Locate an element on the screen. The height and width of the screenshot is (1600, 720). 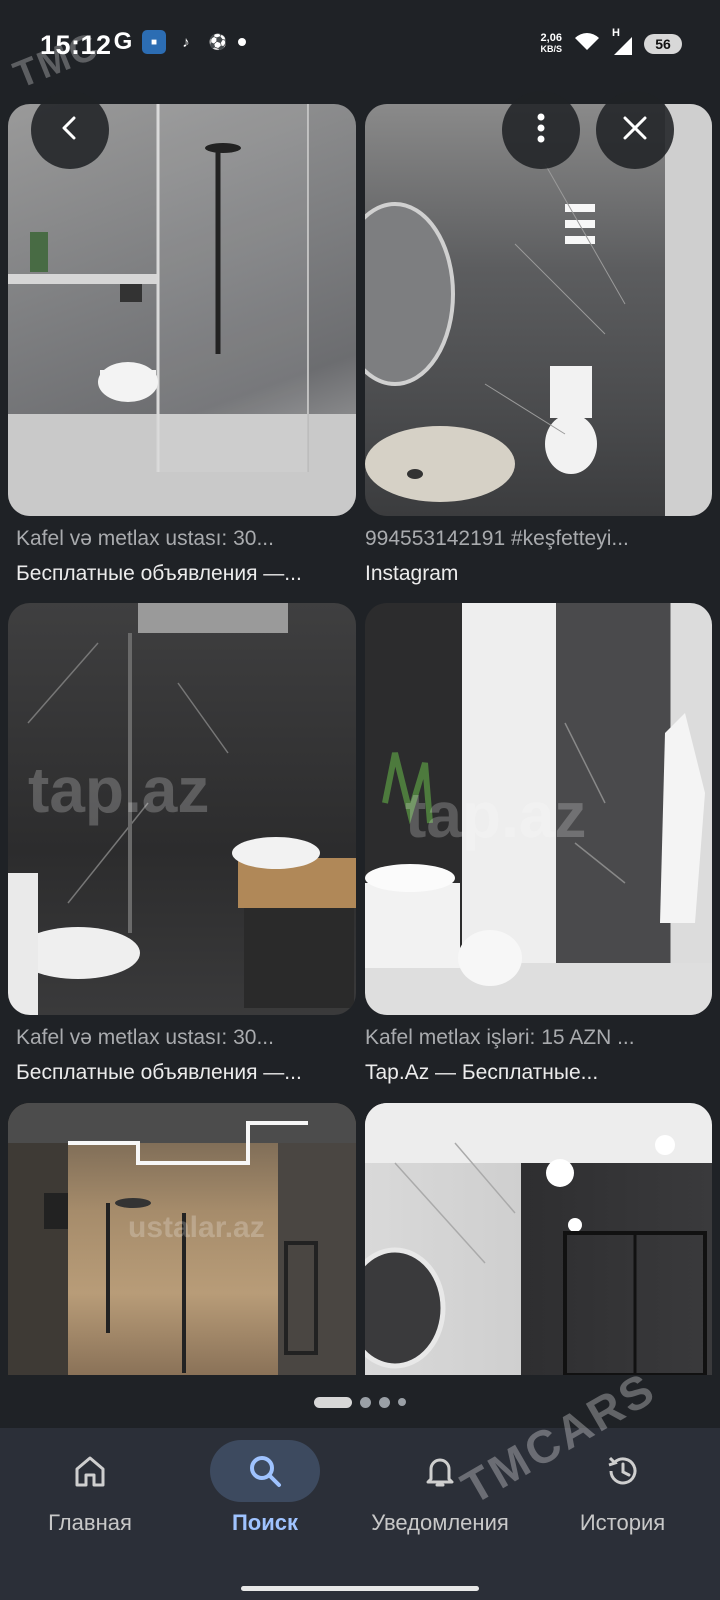
status-app-icons: G ■ ♪ ⚽ is located at coordinates (179, 41).